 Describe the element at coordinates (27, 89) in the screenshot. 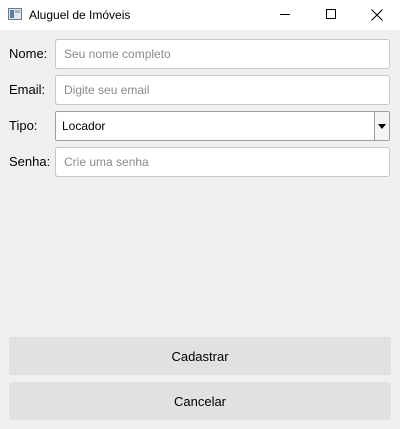

I see `email-label: Email:` at that location.